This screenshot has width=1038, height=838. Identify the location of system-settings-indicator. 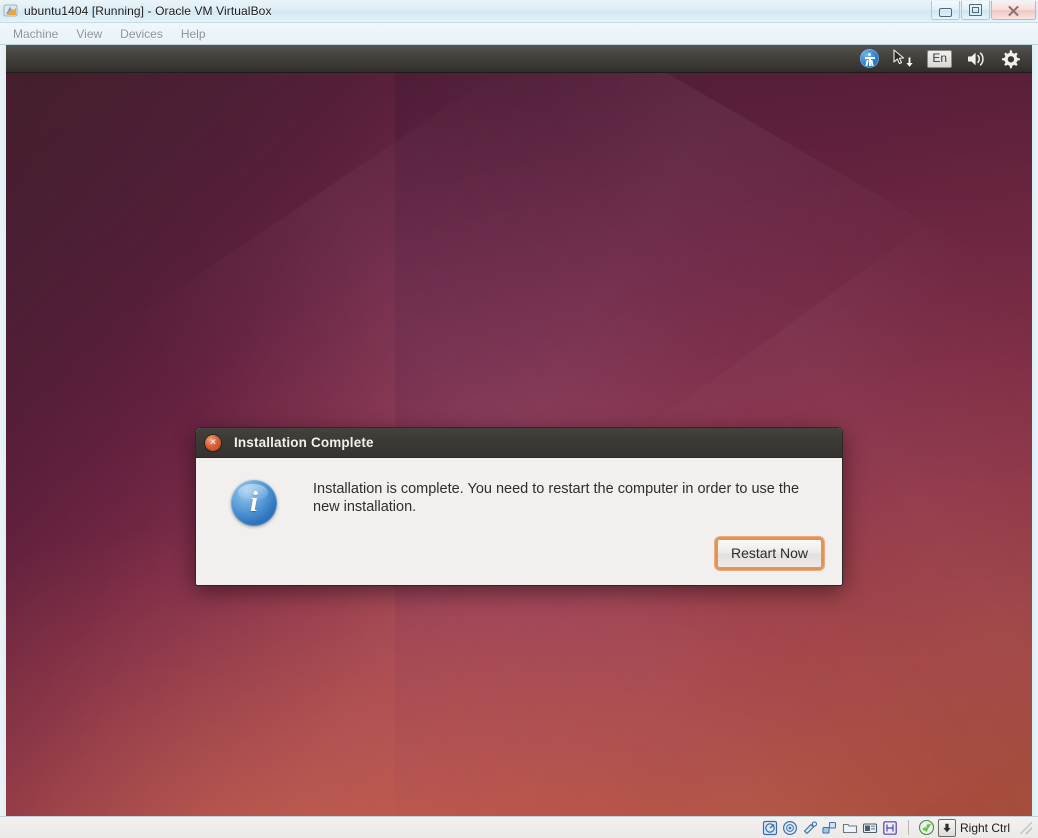
(1010, 59).